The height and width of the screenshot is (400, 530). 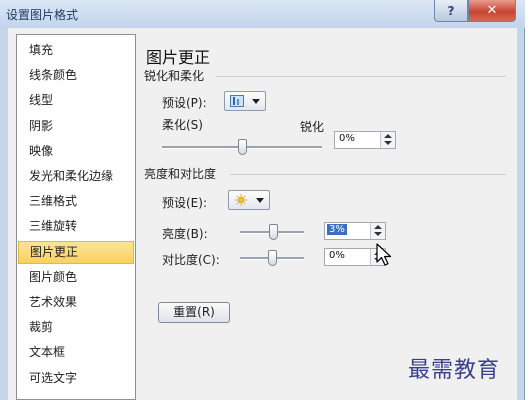 I want to click on help-button: ?, so click(x=451, y=11).